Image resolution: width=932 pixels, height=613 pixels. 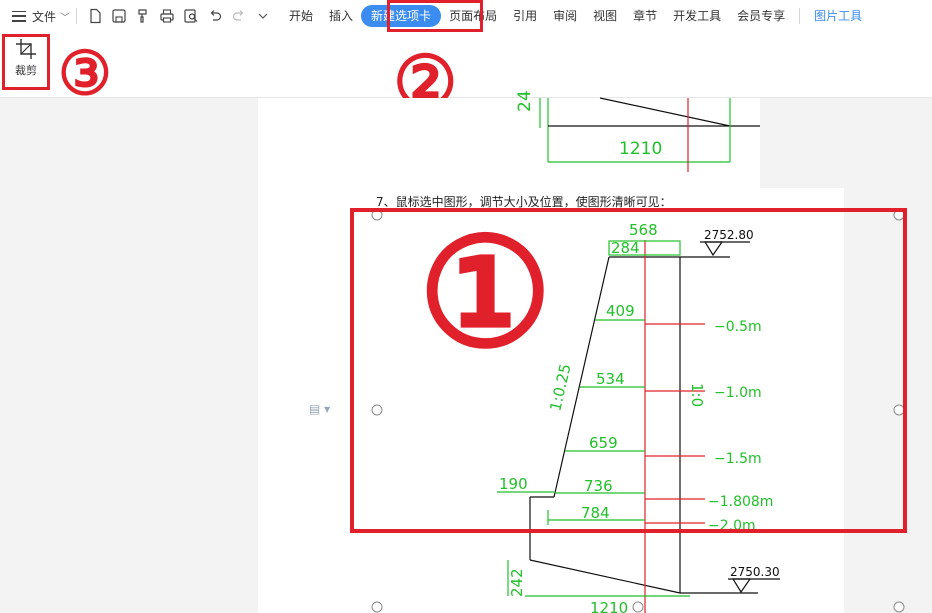 What do you see at coordinates (609, 606) in the screenshot?
I see `bottom-width-label: 1210` at bounding box center [609, 606].